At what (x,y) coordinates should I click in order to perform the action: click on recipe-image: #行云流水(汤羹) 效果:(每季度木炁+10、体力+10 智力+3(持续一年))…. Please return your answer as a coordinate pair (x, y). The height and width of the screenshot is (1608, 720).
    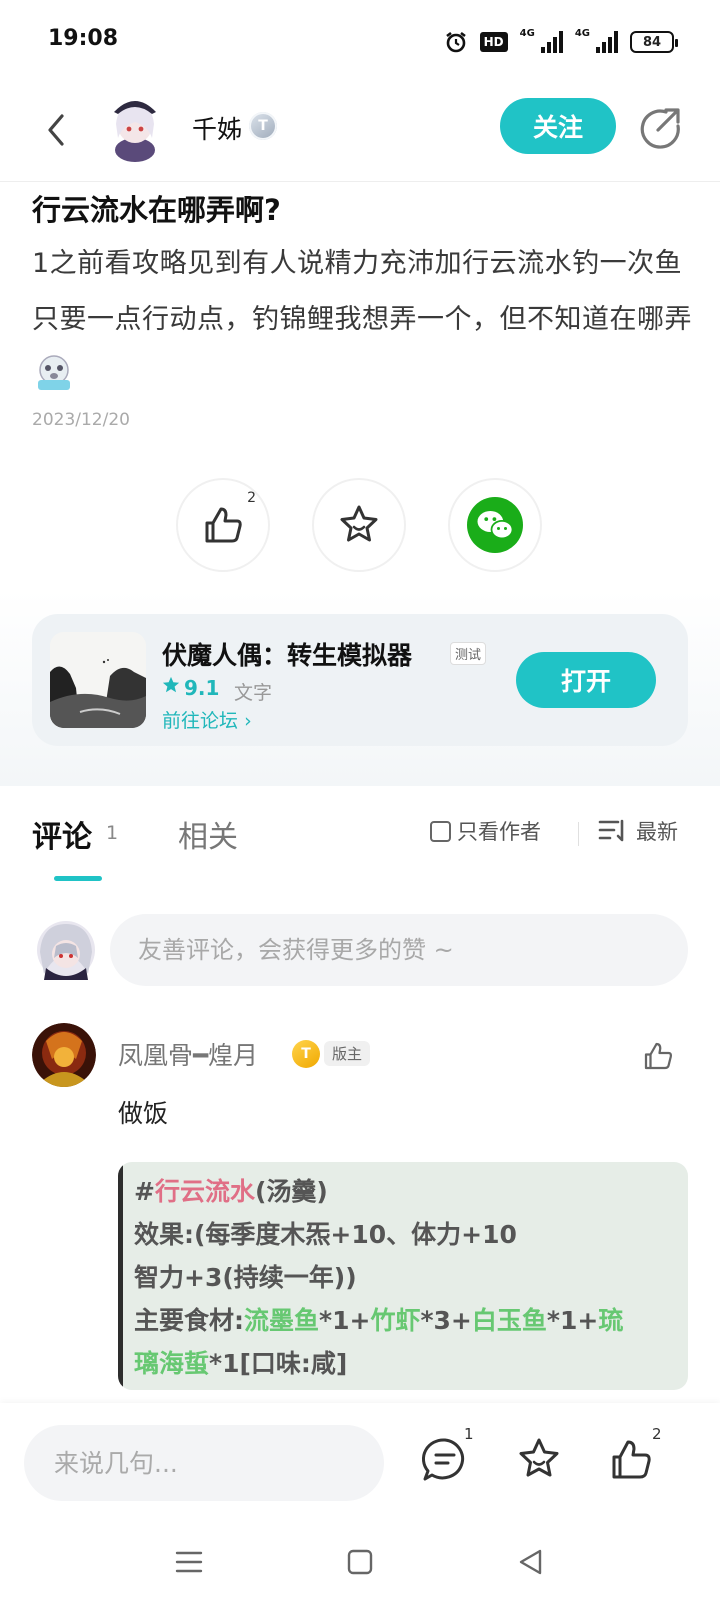
    Looking at the image, I should click on (403, 1276).